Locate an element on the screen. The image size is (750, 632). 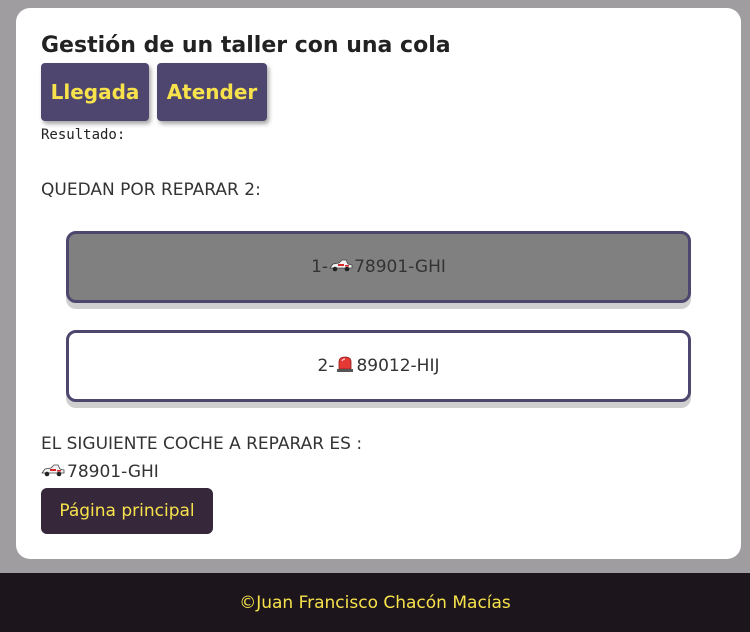
queue-item-1: 1- 78901-GHI is located at coordinates (378, 267).